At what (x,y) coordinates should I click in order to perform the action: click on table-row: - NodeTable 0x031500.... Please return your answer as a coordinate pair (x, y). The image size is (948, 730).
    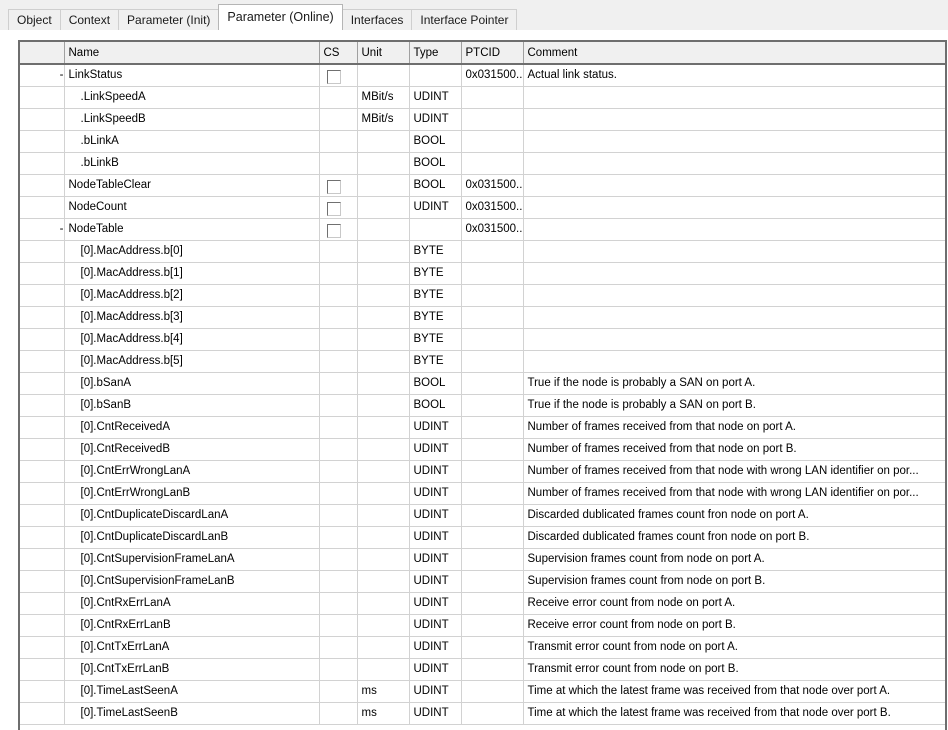
    Looking at the image, I should click on (482, 229).